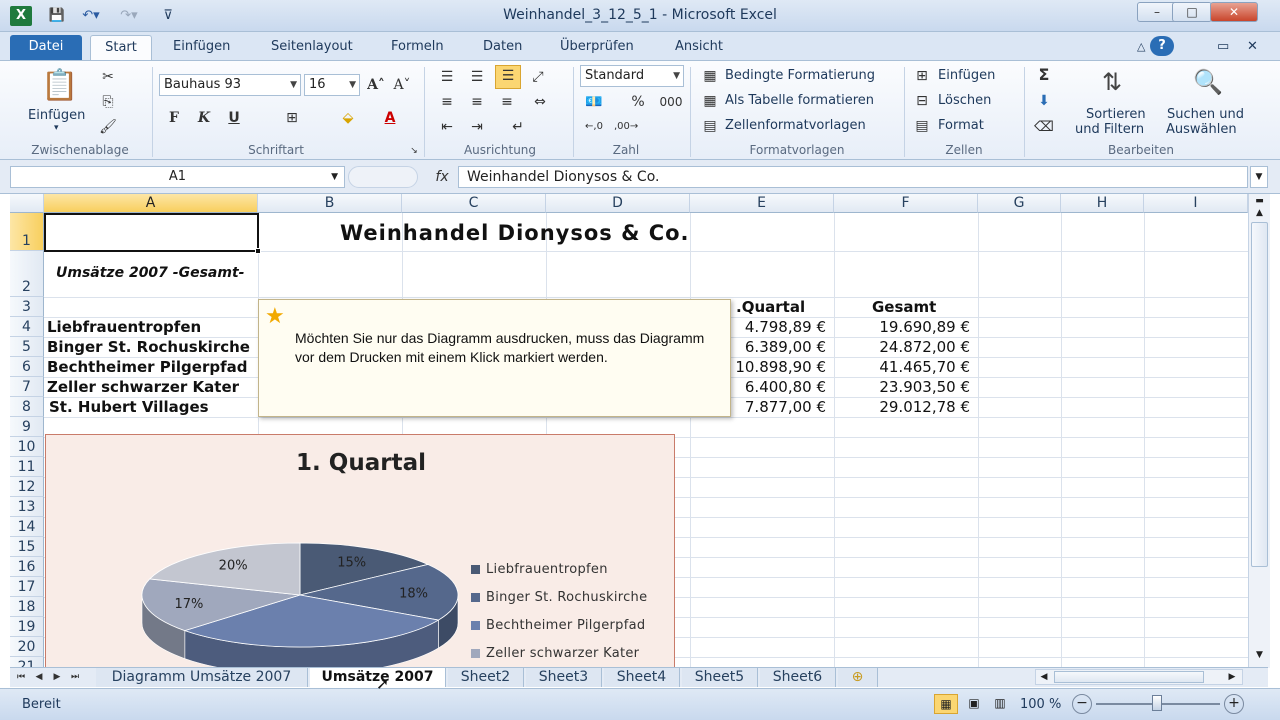 This screenshot has height=720, width=1280. Describe the element at coordinates (1116, 114) in the screenshot. I see `sort-filter-label-1: Sortieren` at that location.